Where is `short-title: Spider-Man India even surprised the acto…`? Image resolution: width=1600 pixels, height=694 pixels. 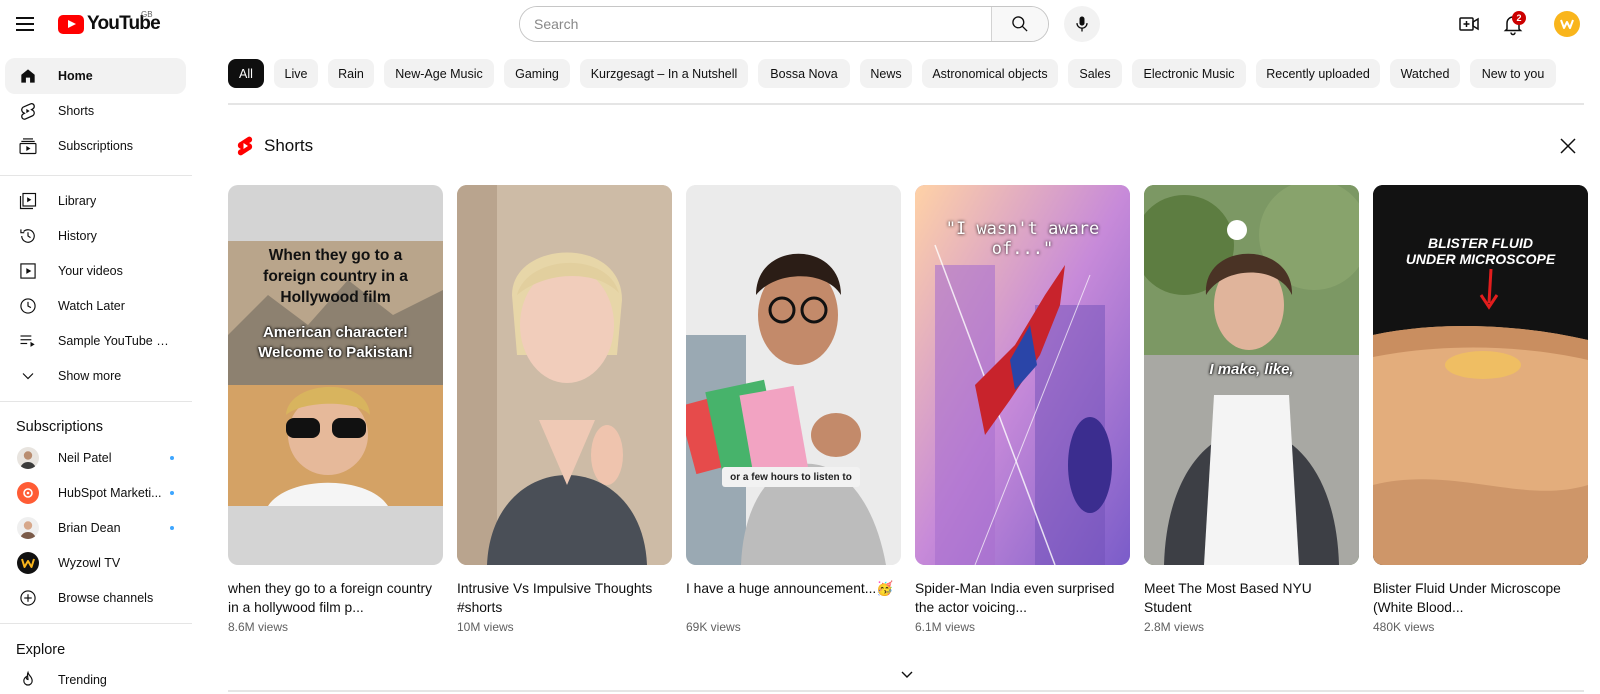 short-title: Spider-Man India even surprised the acto… is located at coordinates (1022, 598).